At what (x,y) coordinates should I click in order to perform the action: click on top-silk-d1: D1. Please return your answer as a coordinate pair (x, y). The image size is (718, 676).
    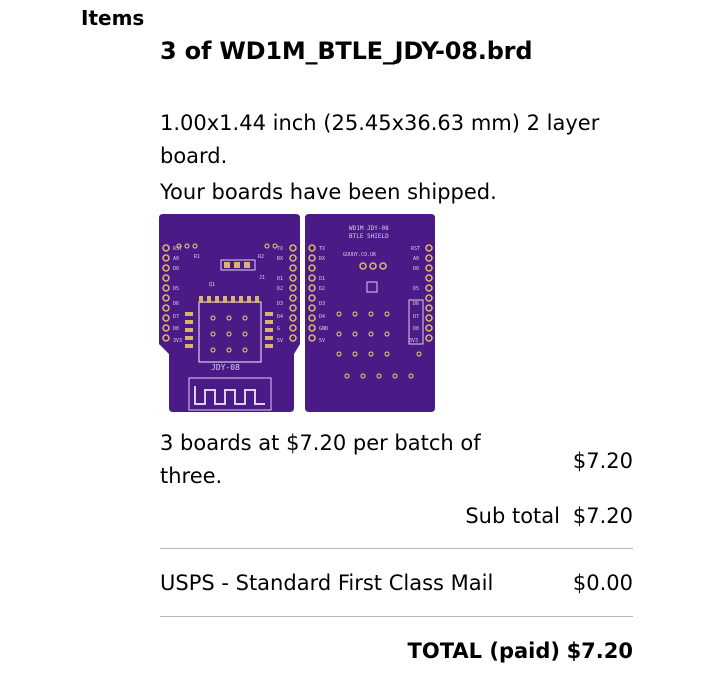
    Looking at the image, I should click on (280, 279).